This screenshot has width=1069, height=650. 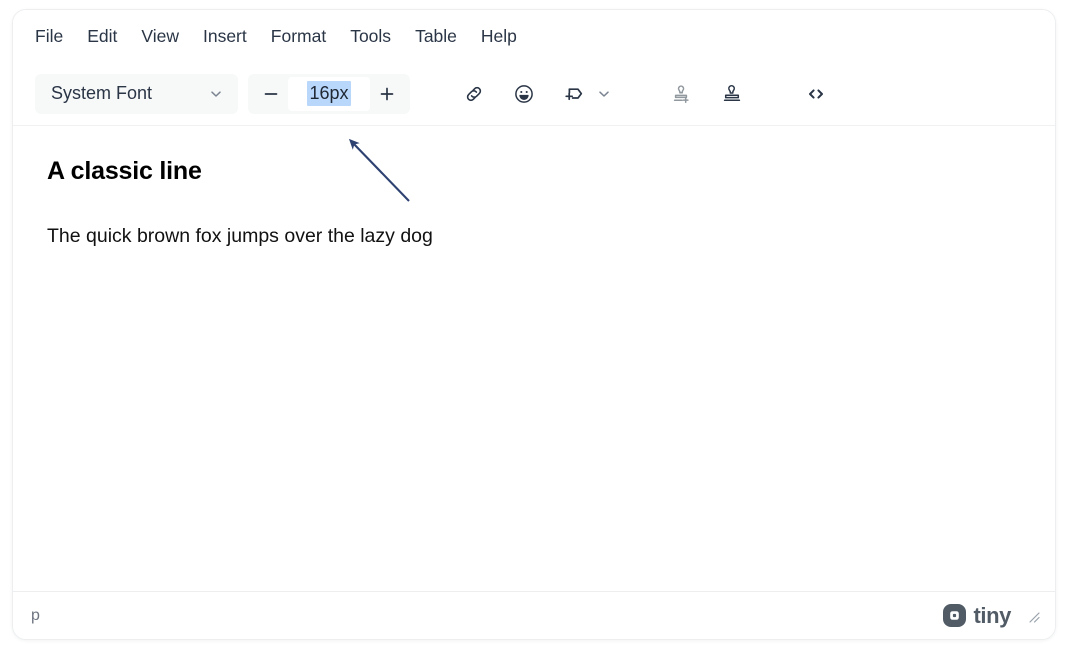 I want to click on insert-link-button, so click(x=474, y=94).